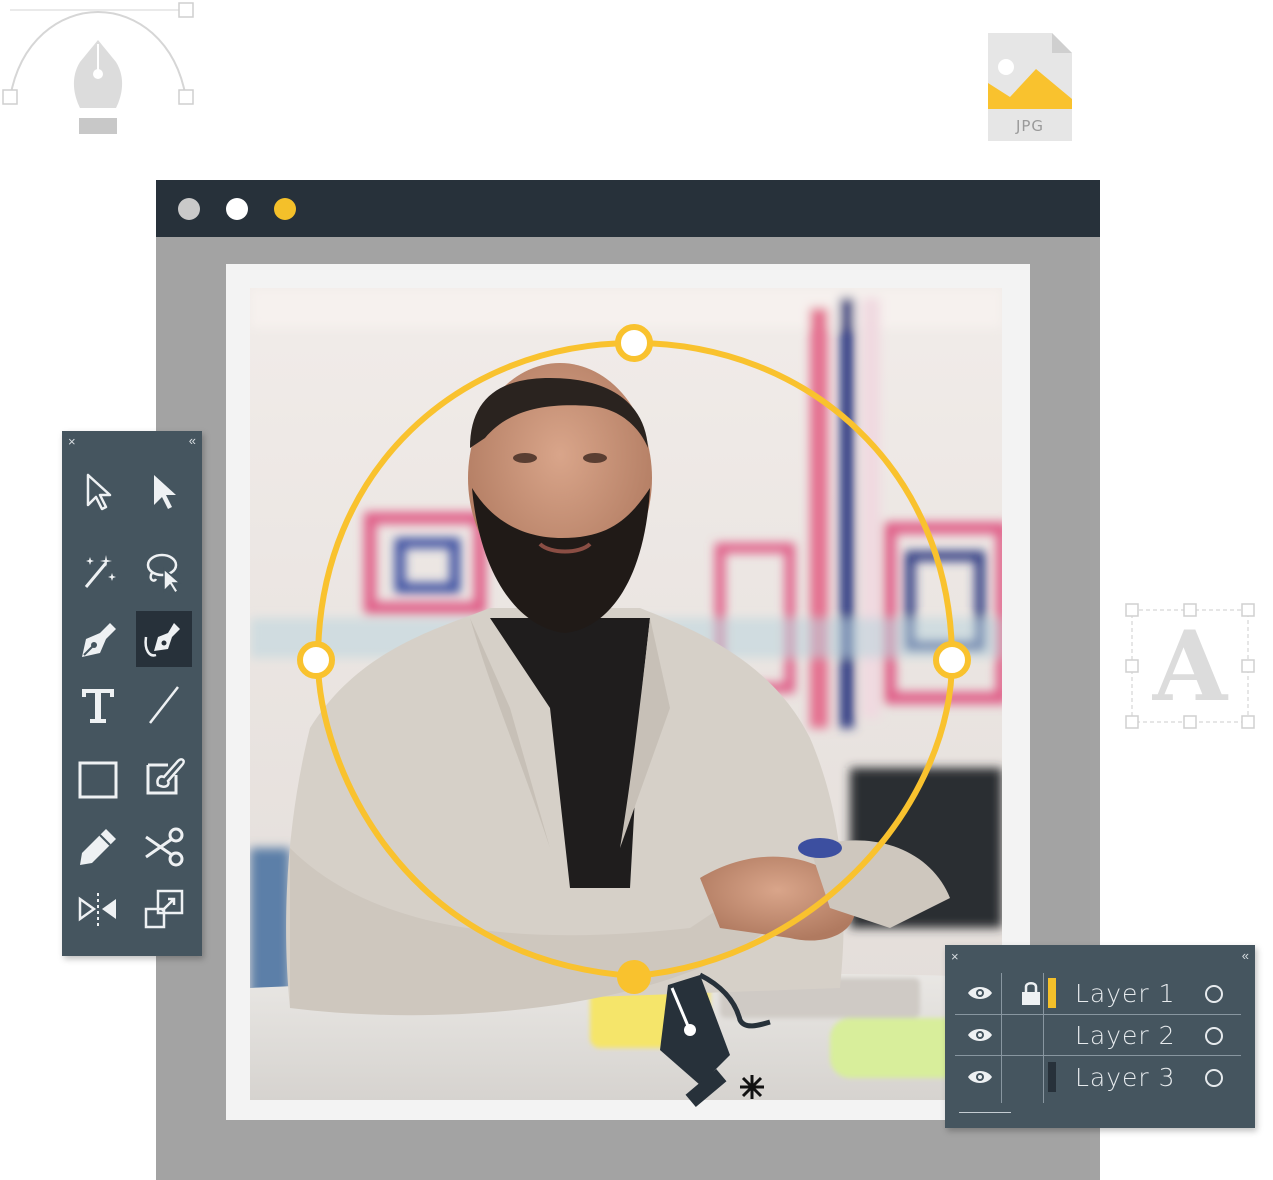 This screenshot has width=1273, height=1180. I want to click on pencil-tool, so click(98, 847).